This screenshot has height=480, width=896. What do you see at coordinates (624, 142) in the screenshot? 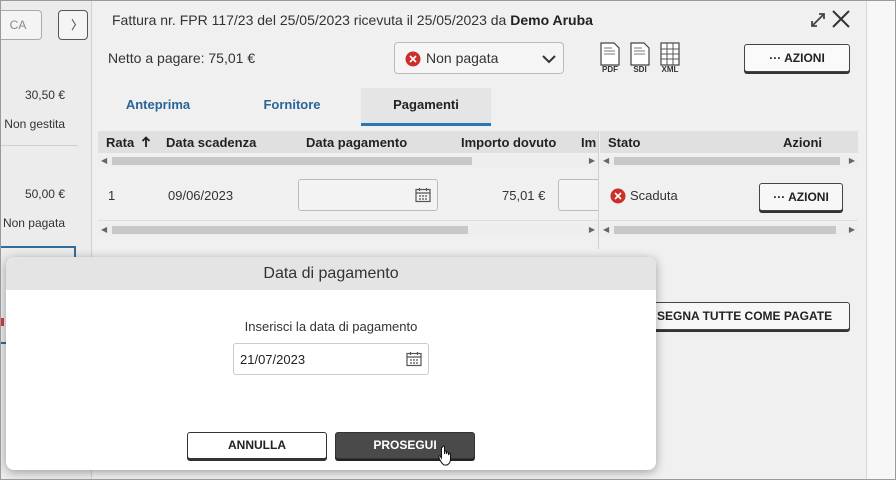
I see `column-header-stato: Stato` at bounding box center [624, 142].